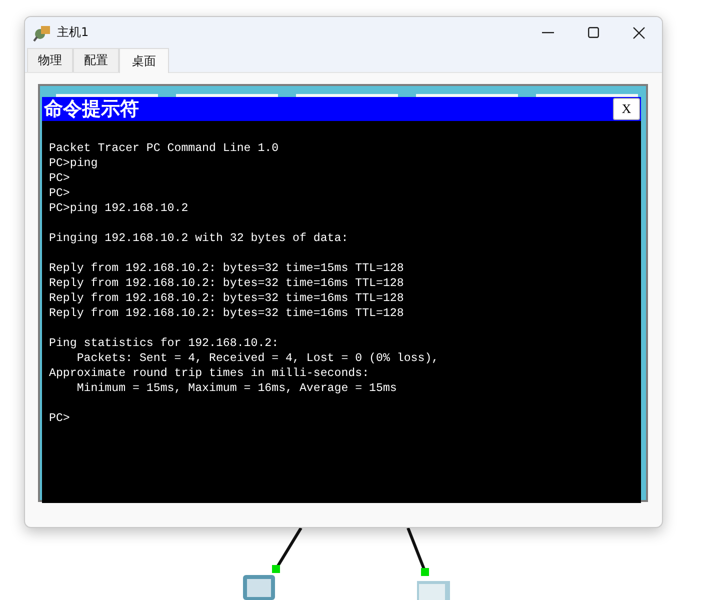 The image size is (713, 600). Describe the element at coordinates (226, 268) in the screenshot. I see `terminal-line: Reply from 192.168.10.2: bytes=32 time=15ms TTL=128` at that location.